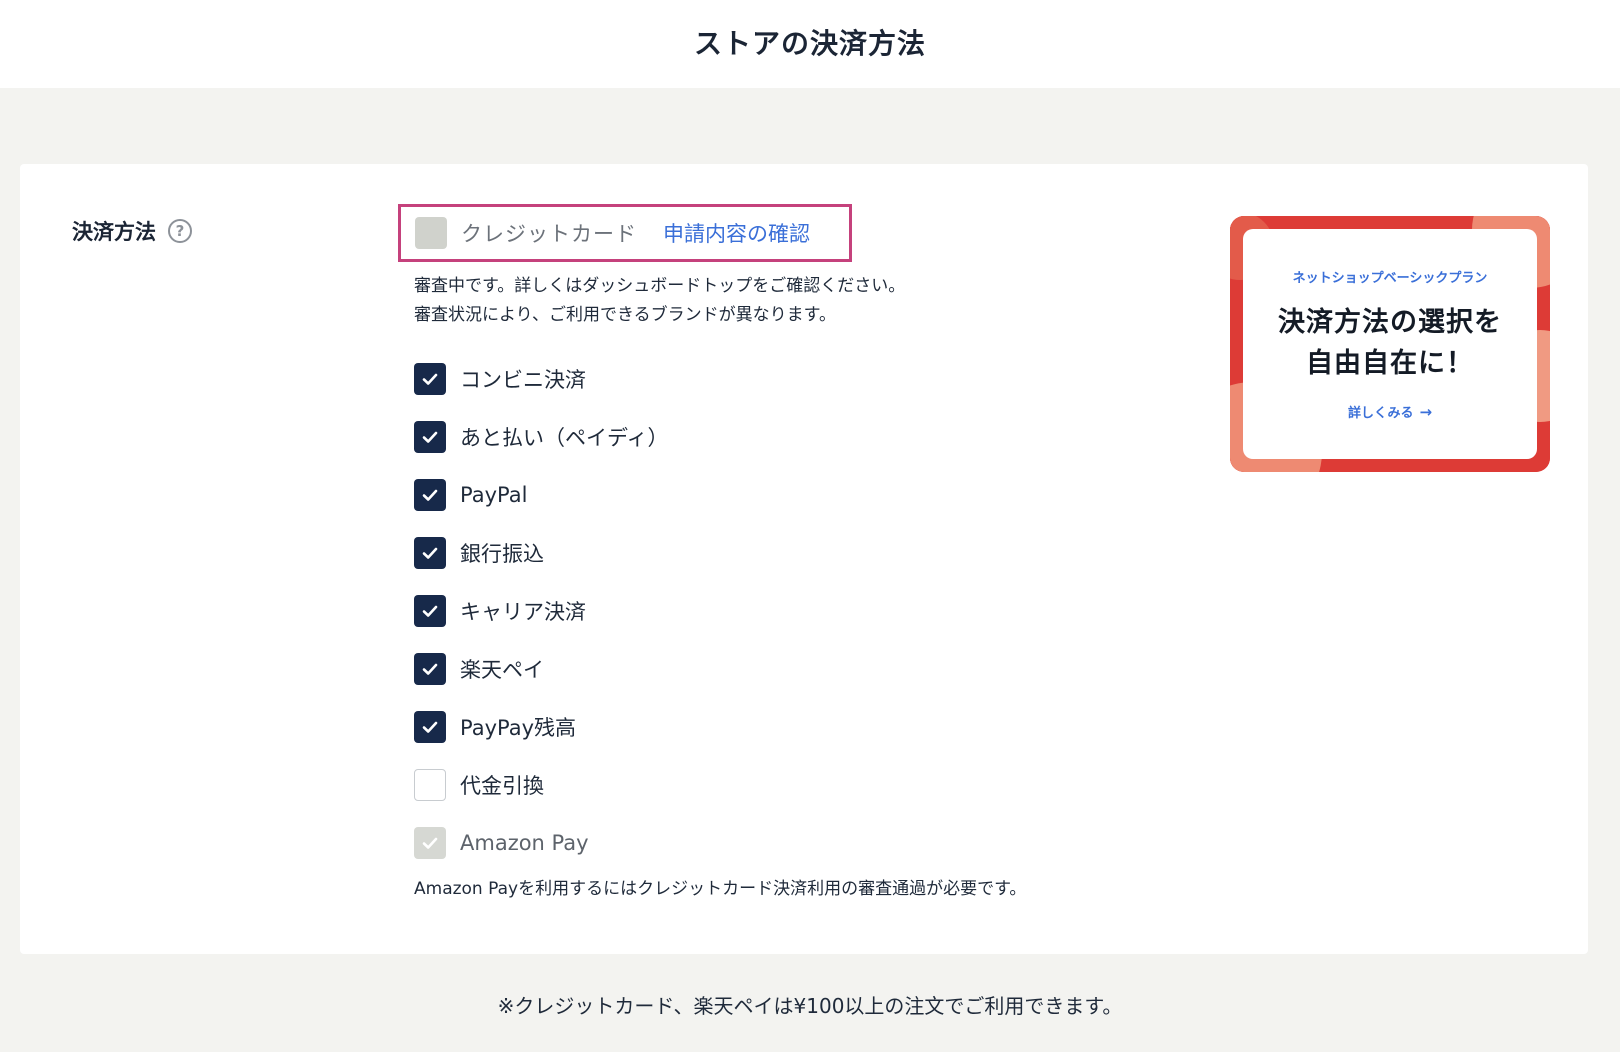 Image resolution: width=1620 pixels, height=1052 pixels. I want to click on credit-card-checkbox, so click(431, 233).